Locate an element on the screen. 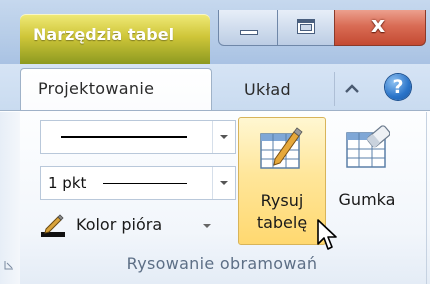  line-style-dropdown is located at coordinates (138, 137).